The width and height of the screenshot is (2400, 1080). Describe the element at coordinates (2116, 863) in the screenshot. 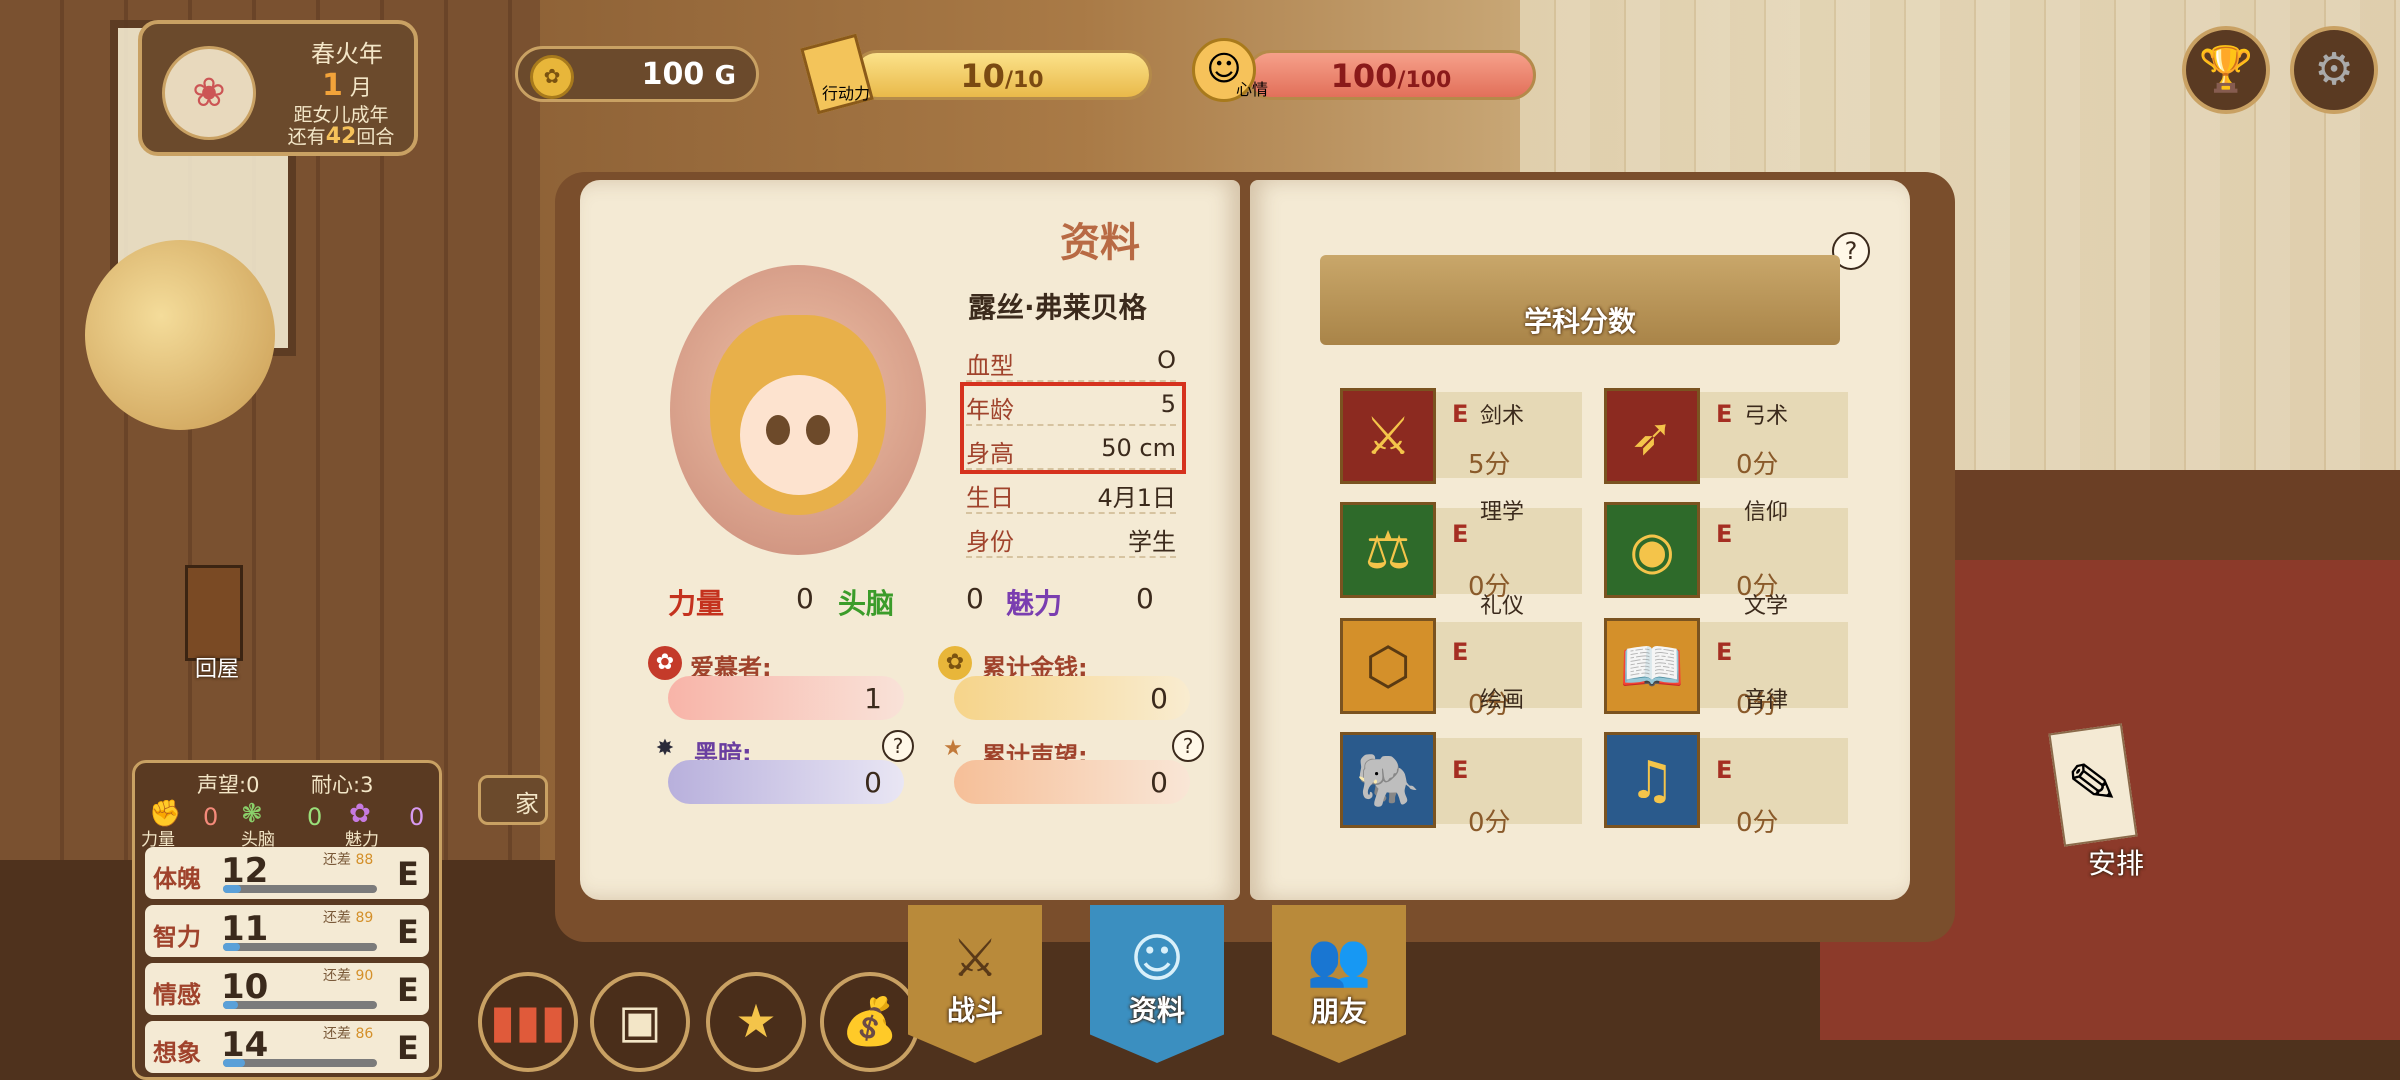

I see `arrange-label: 安排` at that location.